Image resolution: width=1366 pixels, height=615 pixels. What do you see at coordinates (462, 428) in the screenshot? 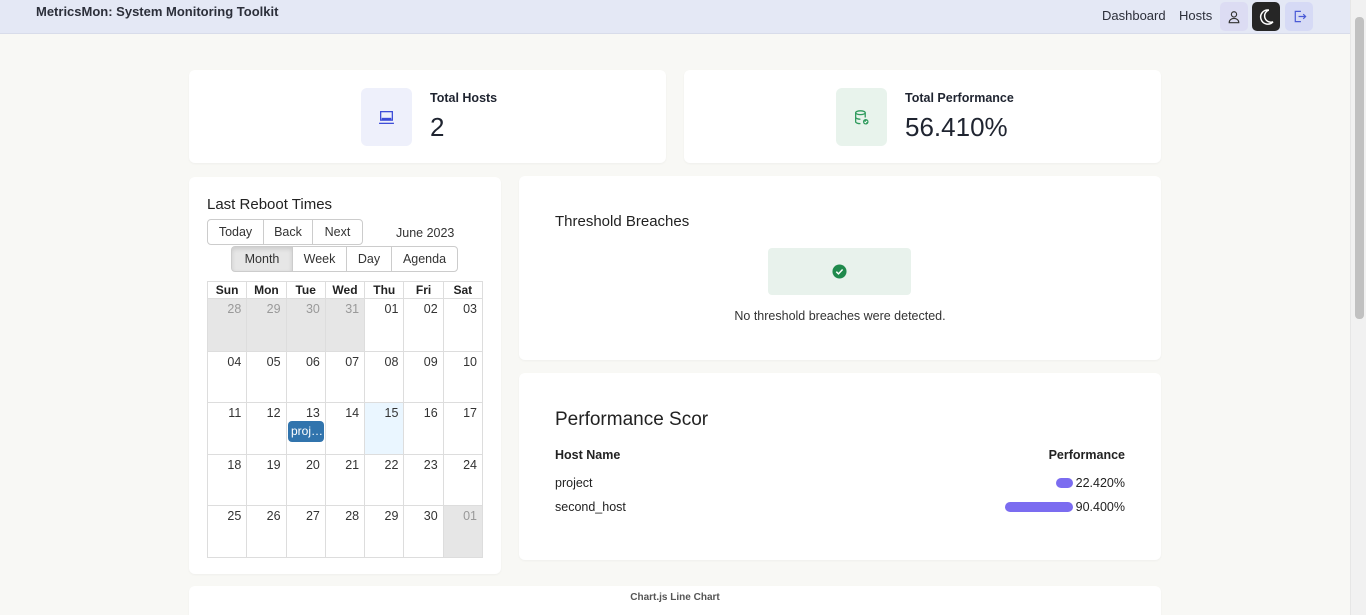
I see `calendar-day-cell: 17` at bounding box center [462, 428].